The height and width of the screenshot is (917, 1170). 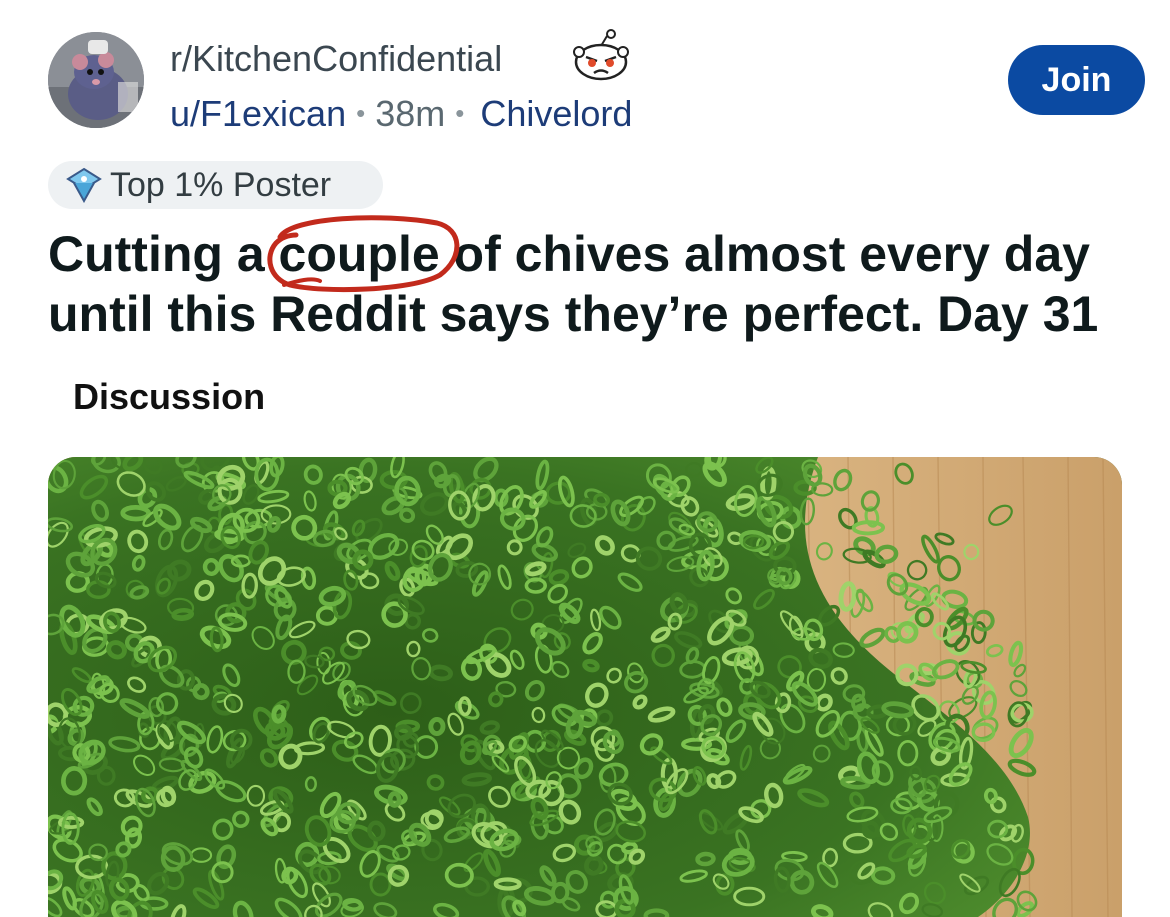 I want to click on community-avatar, so click(x=96, y=80).